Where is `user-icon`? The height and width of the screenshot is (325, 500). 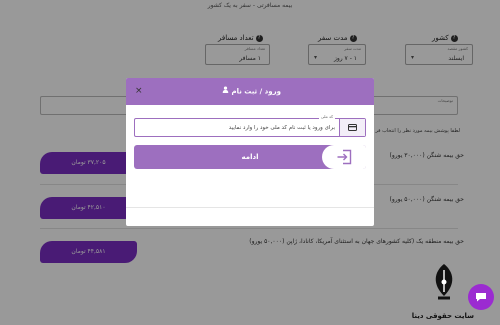 user-icon is located at coordinates (225, 91).